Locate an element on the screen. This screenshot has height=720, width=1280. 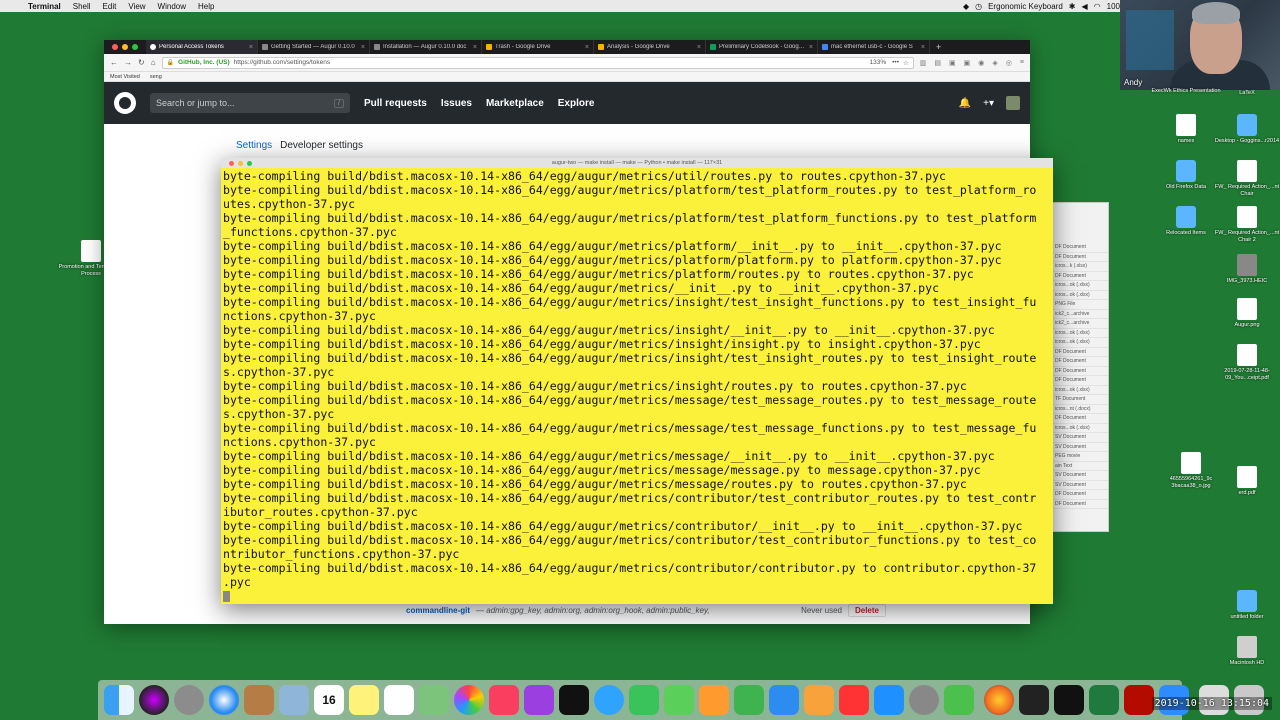
finder-dock-icon is located at coordinates (119, 700).